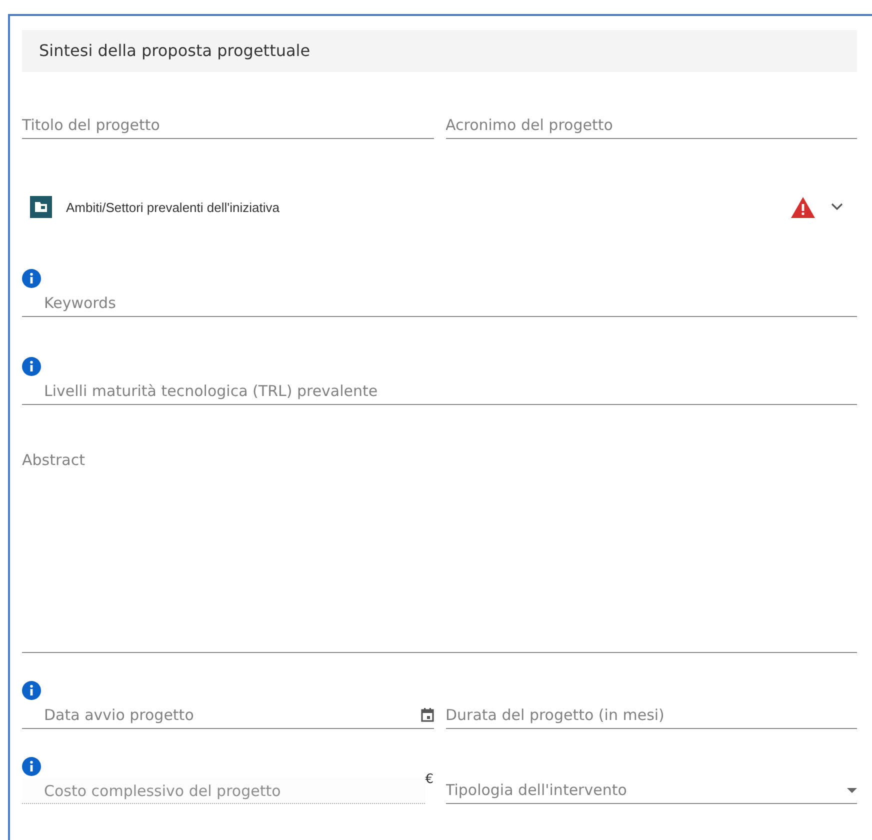 Image resolution: width=872 pixels, height=840 pixels. Describe the element at coordinates (646, 790) in the screenshot. I see `select-field: Tipologia dell'intervento` at that location.